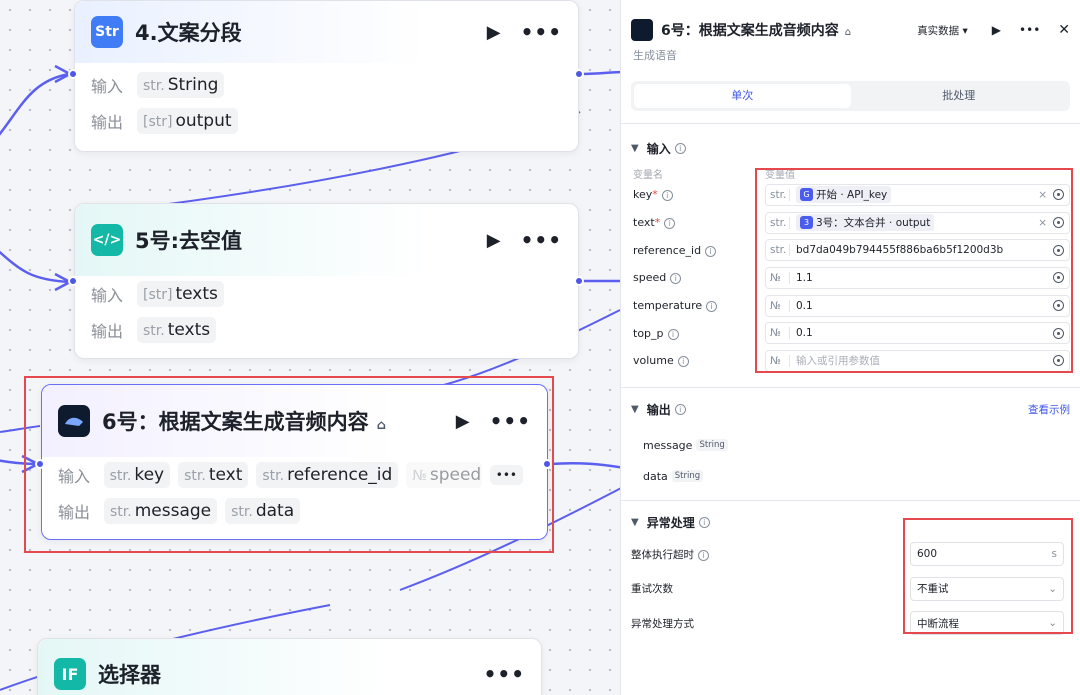 This screenshot has width=1080, height=695. What do you see at coordinates (699, 195) in the screenshot?
I see `param-name: key* i` at bounding box center [699, 195].